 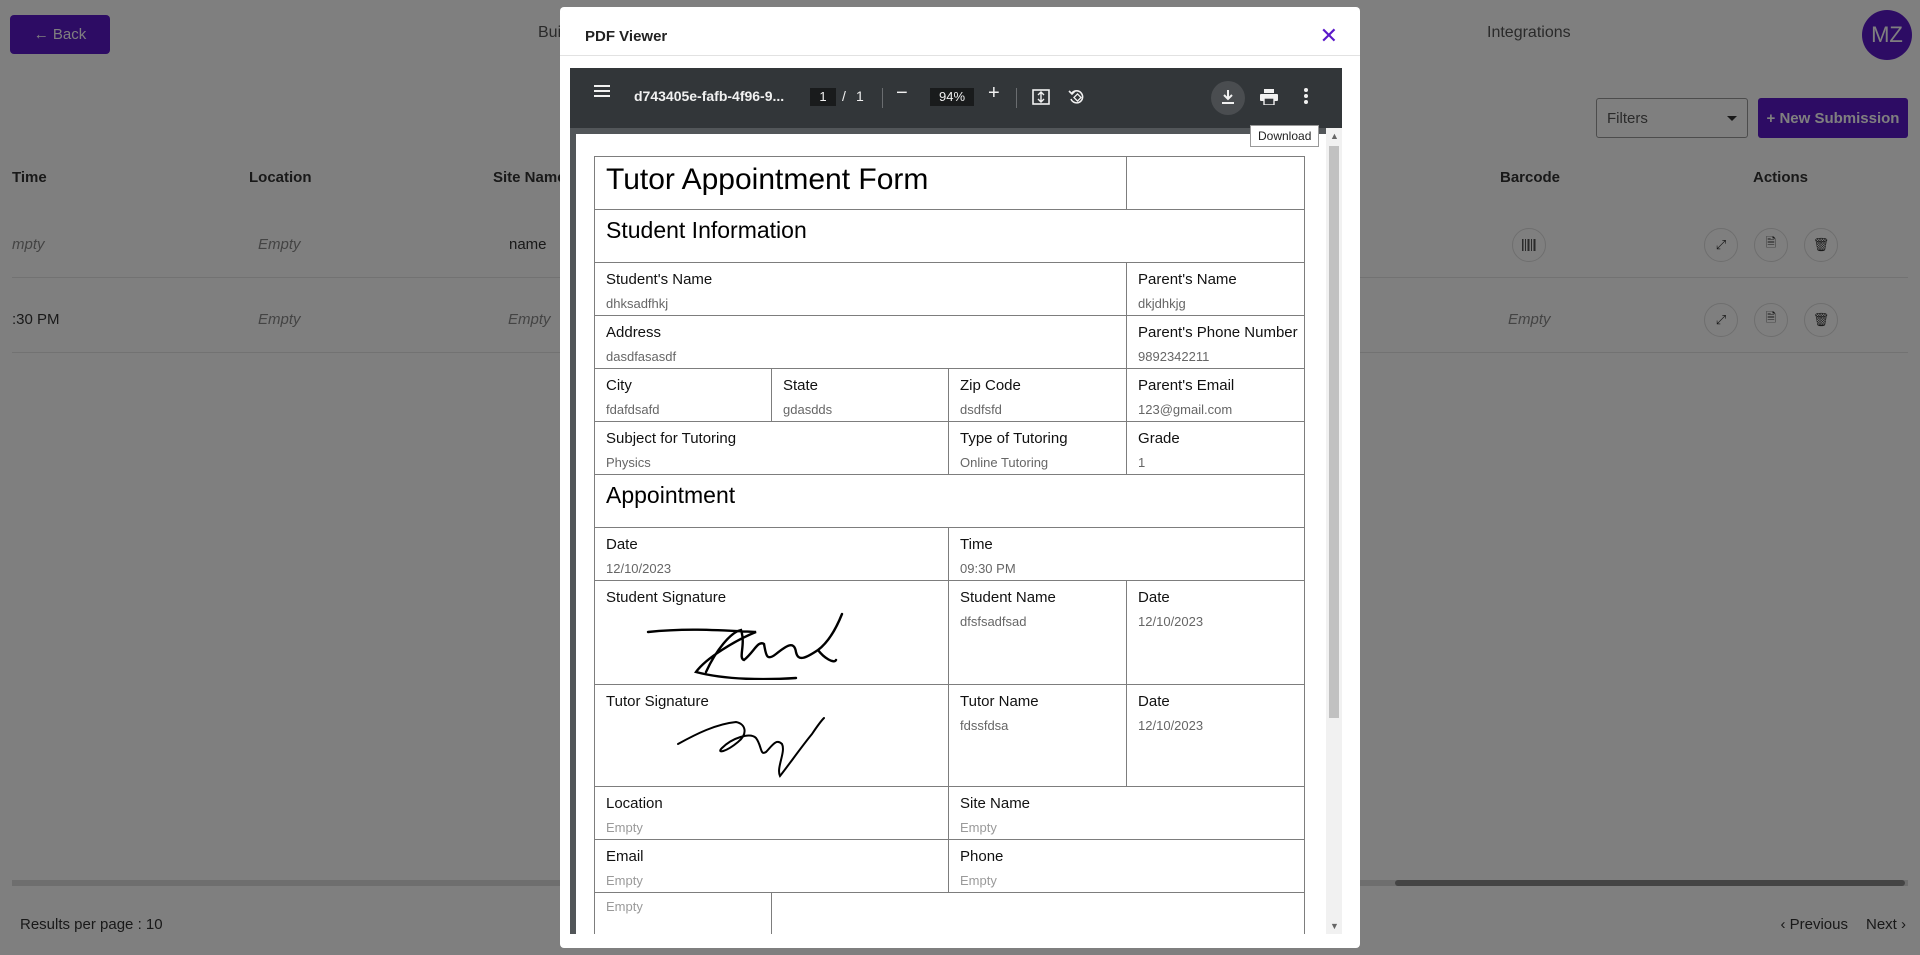 I want to click on field-label: City, so click(x=619, y=385).